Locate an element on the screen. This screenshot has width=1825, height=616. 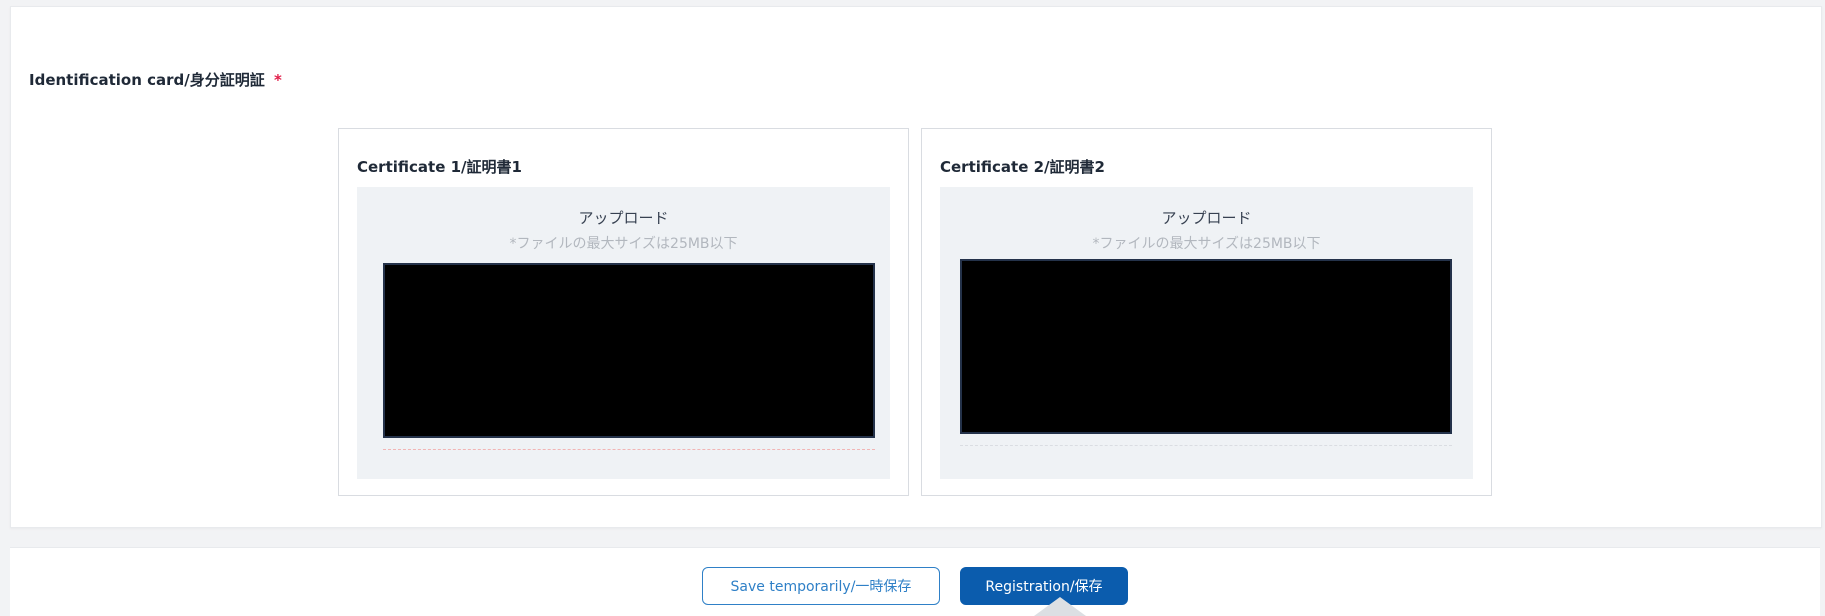
upload-hint-1: *ファイルの最大サイズは25MB以下 is located at coordinates (623, 244).